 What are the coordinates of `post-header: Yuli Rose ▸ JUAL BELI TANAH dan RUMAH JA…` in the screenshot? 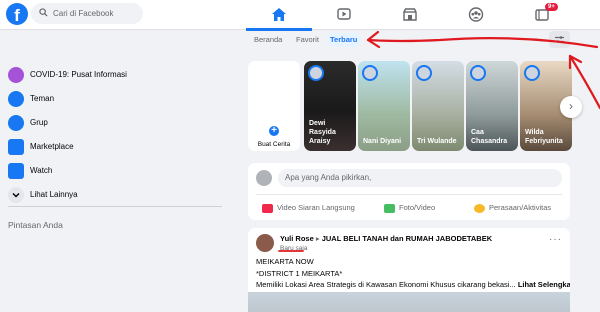 It's located at (386, 238).